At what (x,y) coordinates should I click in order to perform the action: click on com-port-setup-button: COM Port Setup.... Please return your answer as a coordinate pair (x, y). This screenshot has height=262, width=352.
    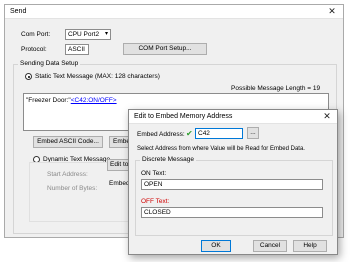
    Looking at the image, I should click on (165, 49).